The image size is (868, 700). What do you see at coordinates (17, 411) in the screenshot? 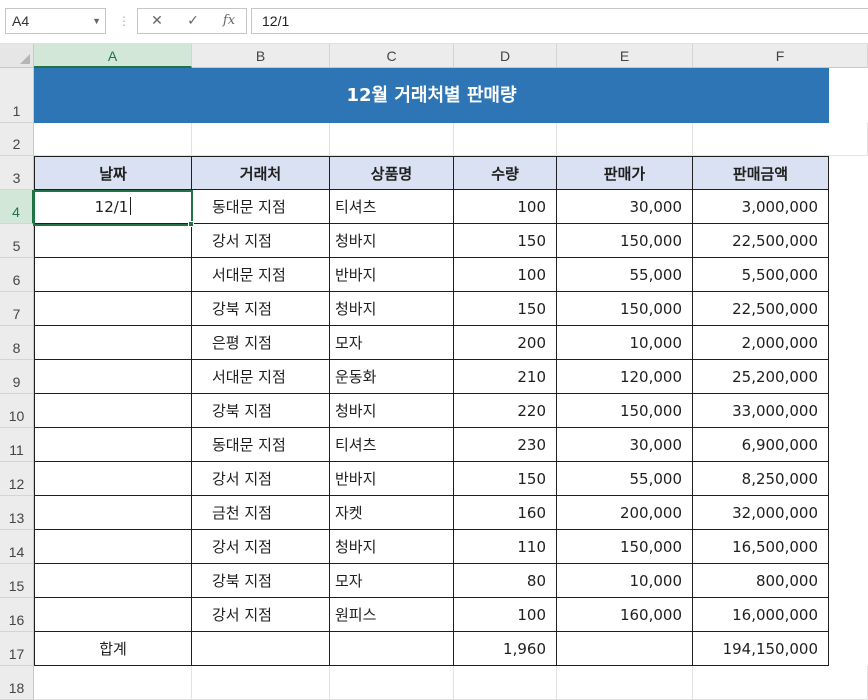
I see `row-header-10: 10` at bounding box center [17, 411].